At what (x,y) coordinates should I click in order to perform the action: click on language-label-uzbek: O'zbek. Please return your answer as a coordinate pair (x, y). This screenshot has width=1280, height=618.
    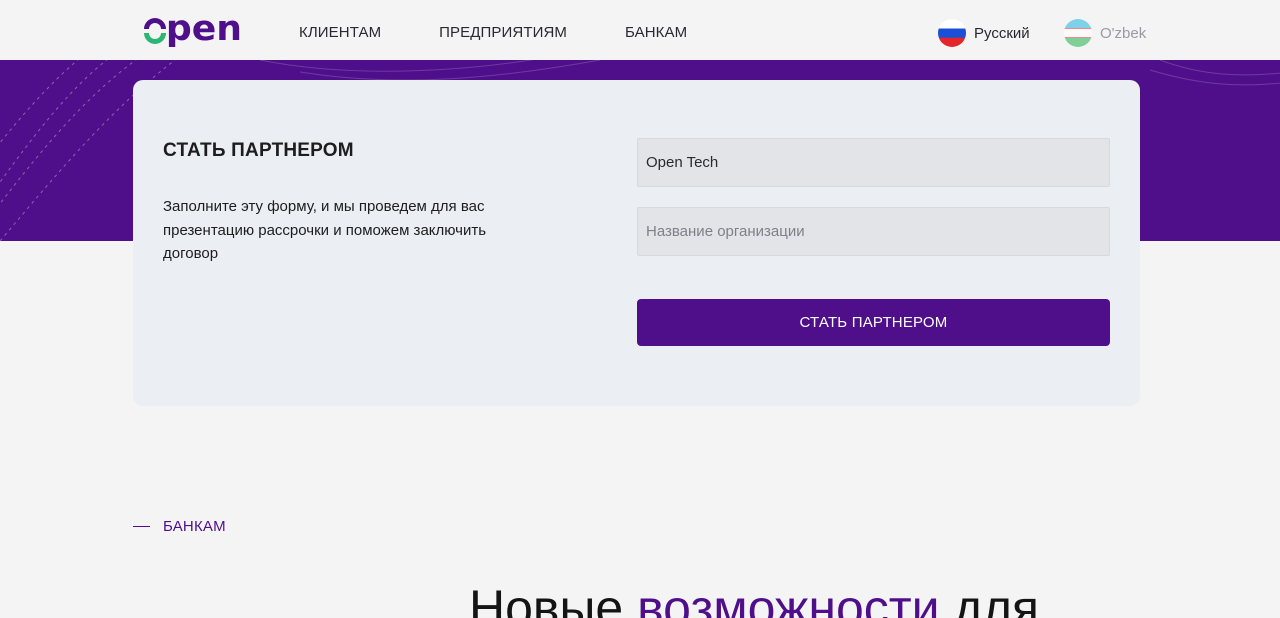
    Looking at the image, I should click on (1123, 33).